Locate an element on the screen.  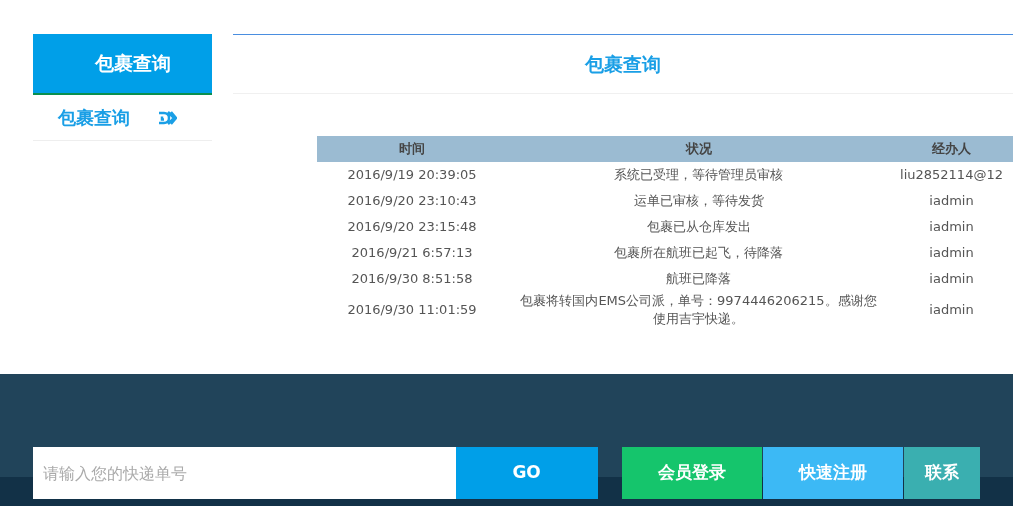
footer-button: 快速注册 is located at coordinates (832, 473).